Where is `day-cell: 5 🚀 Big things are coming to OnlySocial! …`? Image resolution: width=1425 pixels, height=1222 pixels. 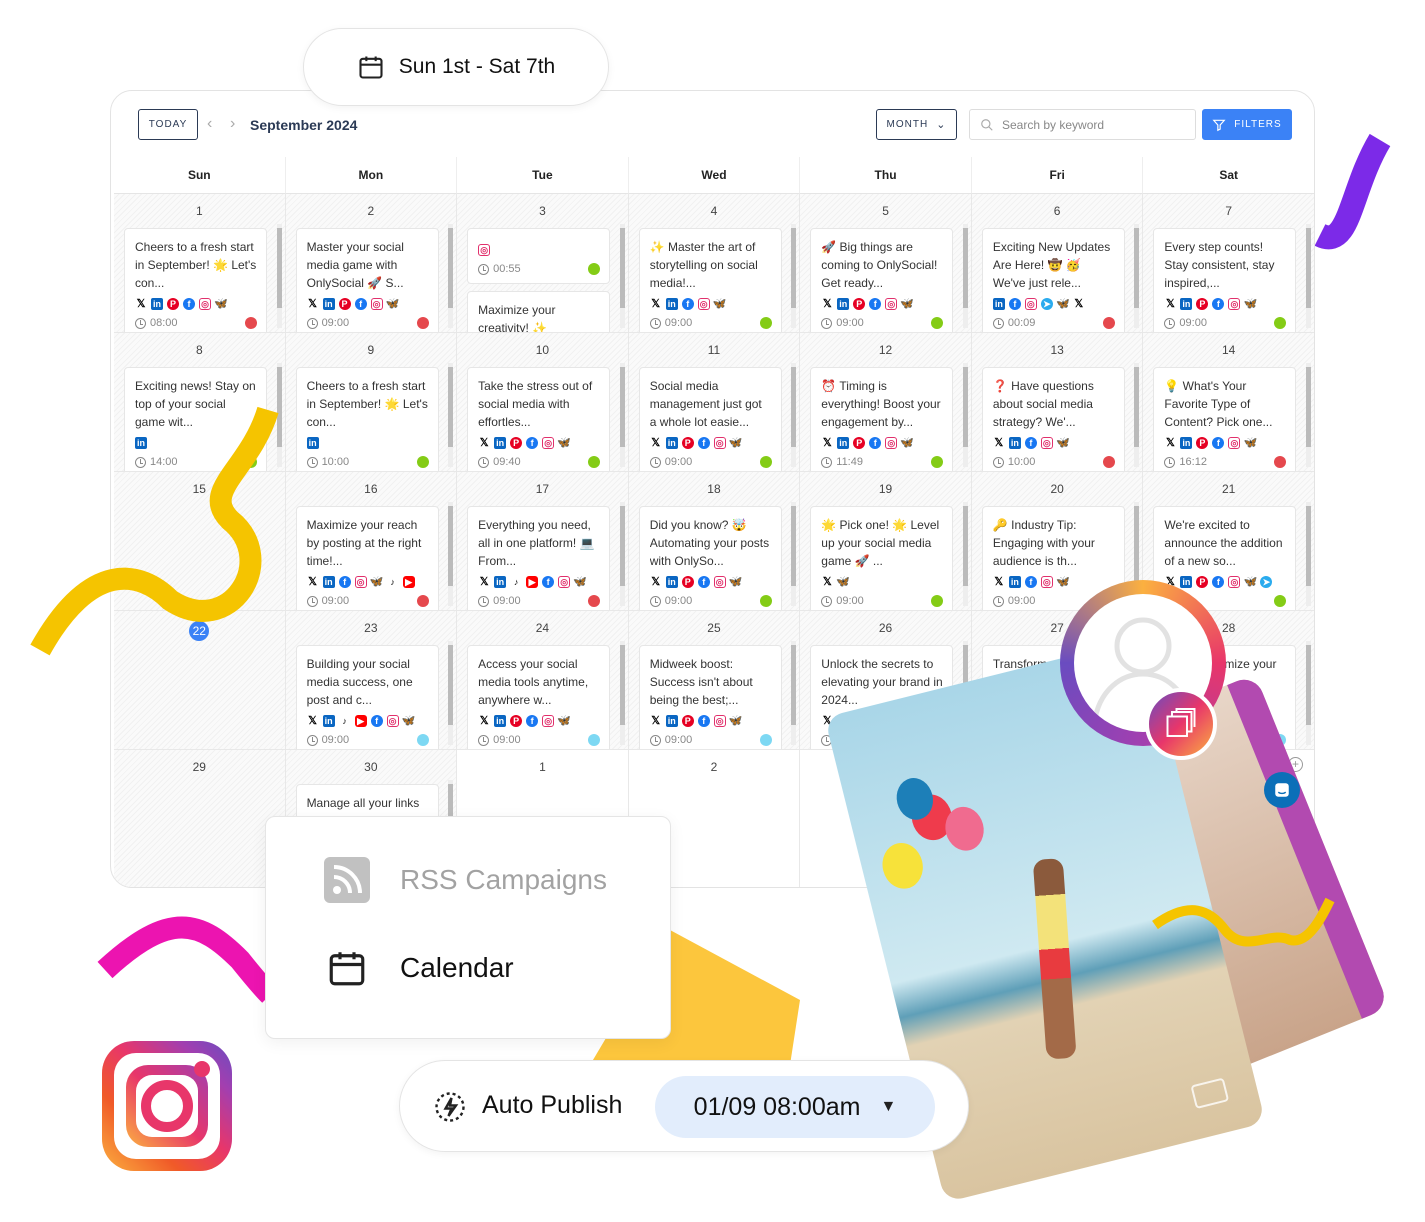 day-cell: 5 🚀 Big things are coming to OnlySocial! … is located at coordinates (886, 263).